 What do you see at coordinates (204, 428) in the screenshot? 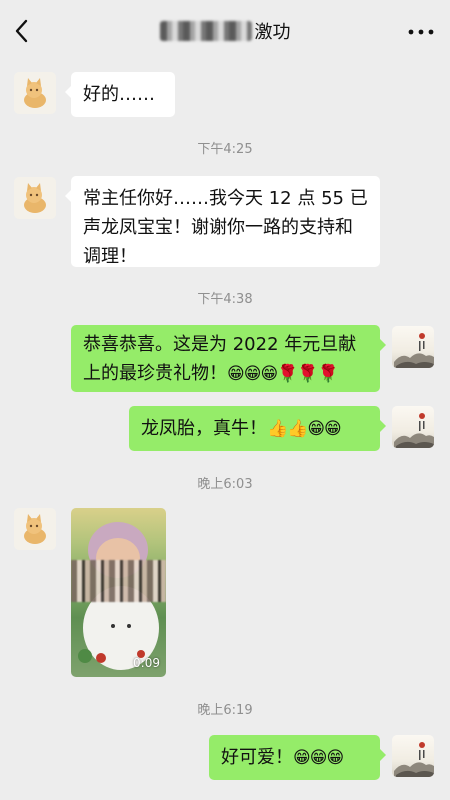
I see `message-text: 龙凤胎，真牛！` at bounding box center [204, 428].